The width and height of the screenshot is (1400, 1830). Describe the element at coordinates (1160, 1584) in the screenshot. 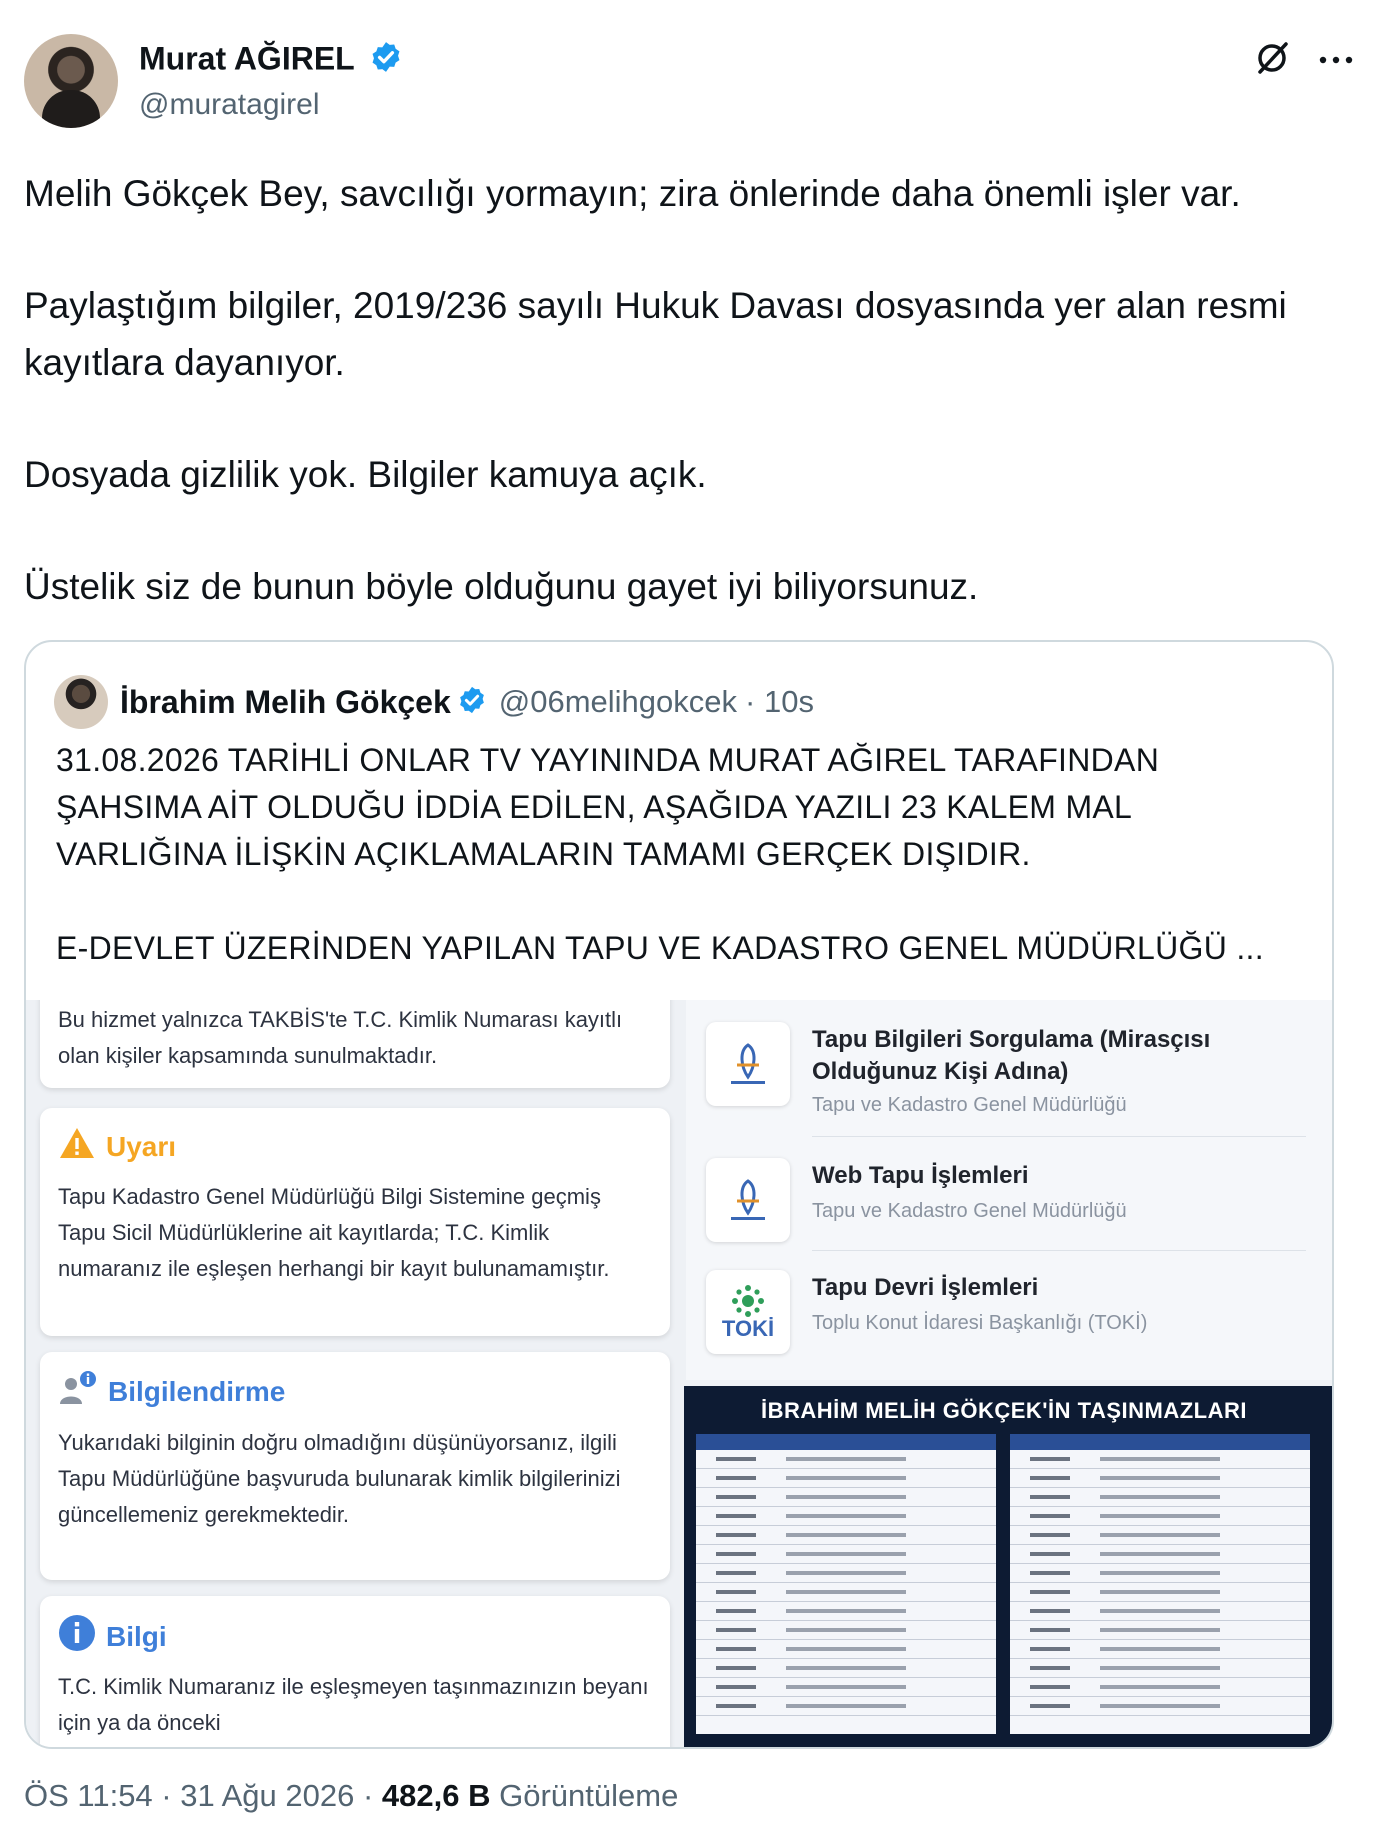

I see `property-table-right` at that location.